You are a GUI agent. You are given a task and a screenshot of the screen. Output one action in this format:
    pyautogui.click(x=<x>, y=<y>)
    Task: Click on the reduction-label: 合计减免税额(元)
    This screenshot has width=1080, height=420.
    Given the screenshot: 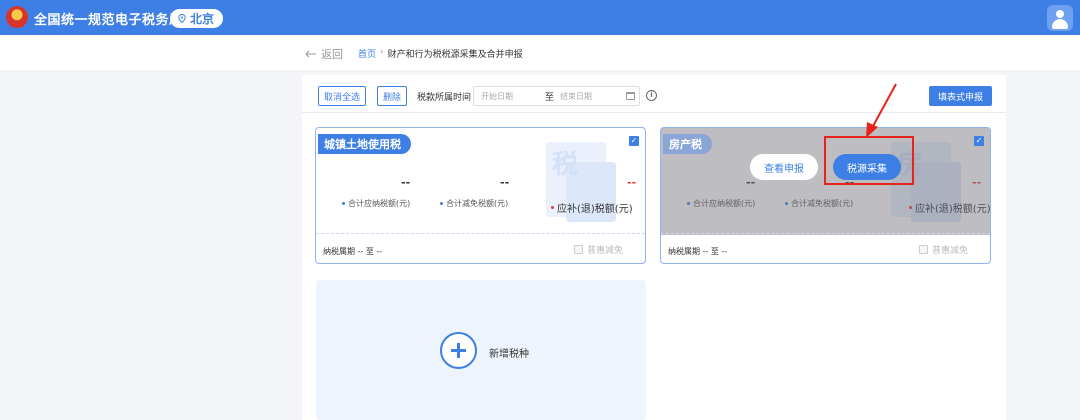 What is the action you would take?
    pyautogui.click(x=477, y=203)
    